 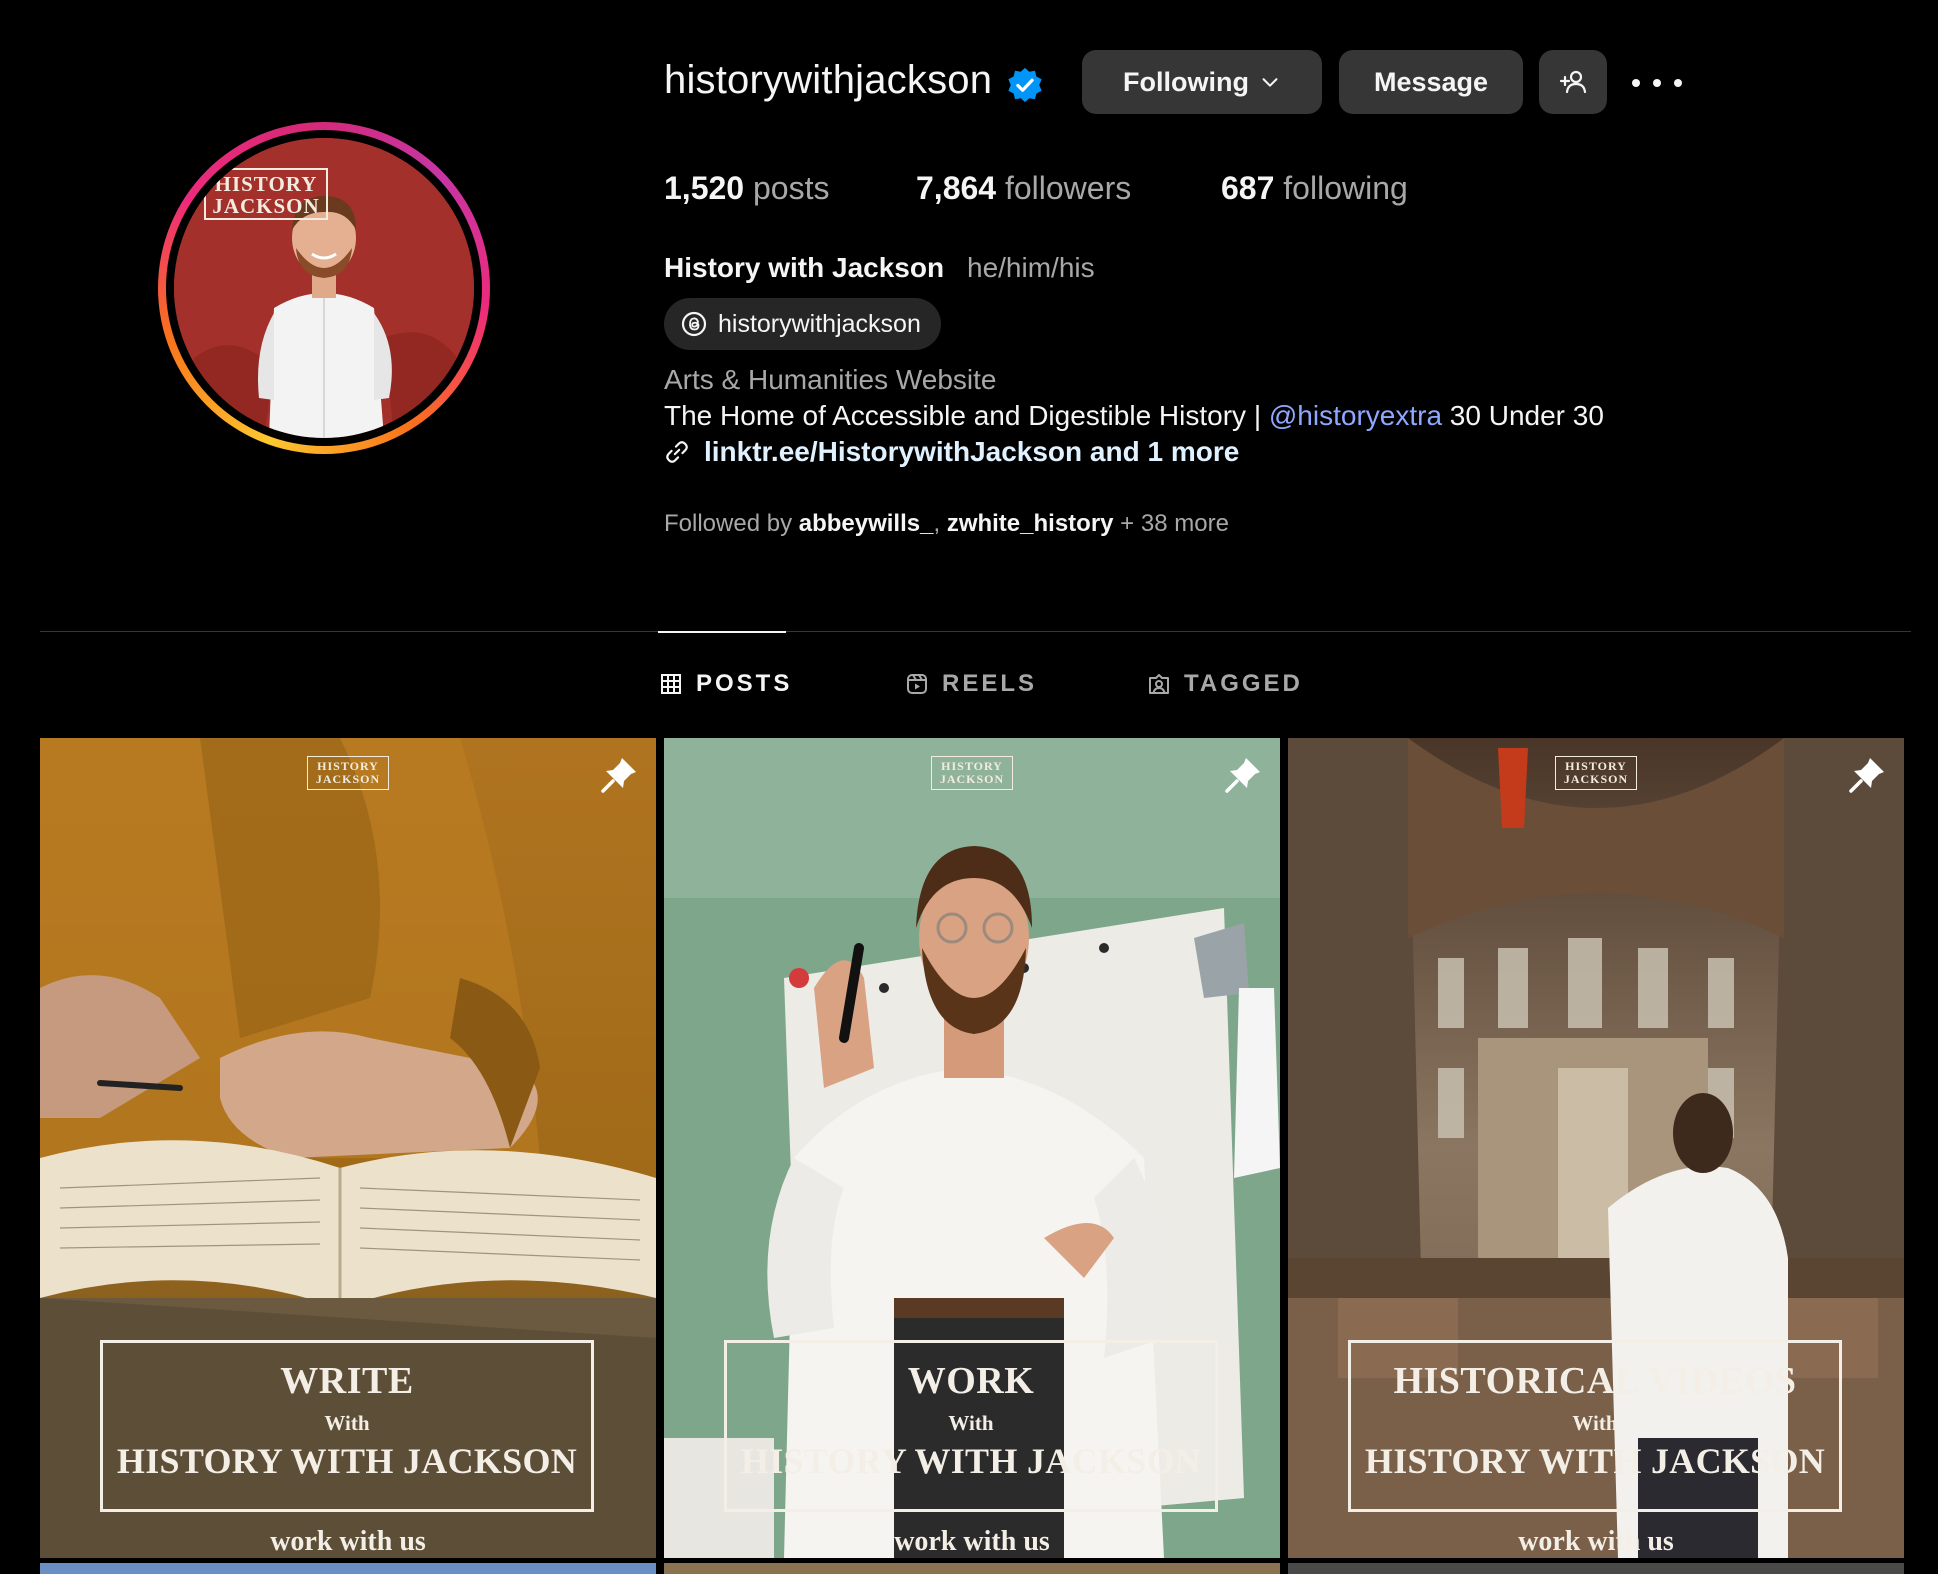 What do you see at coordinates (1270, 82) in the screenshot?
I see `chevron-down-icon` at bounding box center [1270, 82].